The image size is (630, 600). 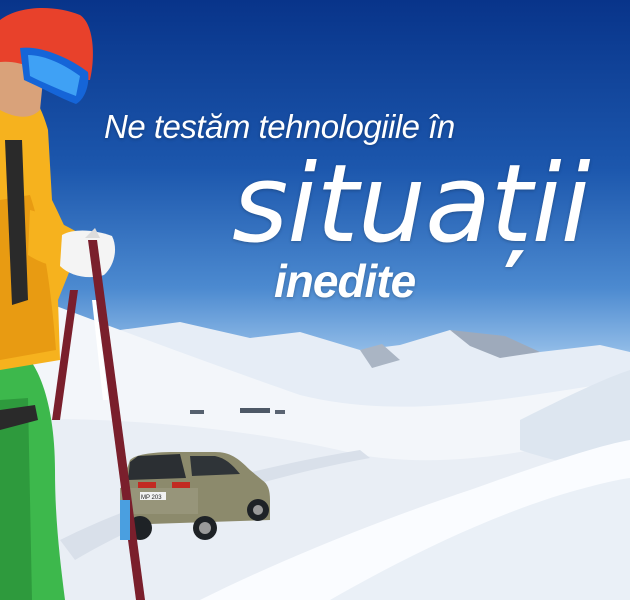 What do you see at coordinates (116, 420) in the screenshot?
I see `ski-pole-icon` at bounding box center [116, 420].